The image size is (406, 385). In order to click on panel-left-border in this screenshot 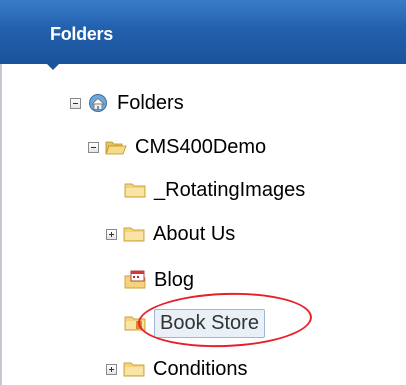, I will do `click(1, 224)`.